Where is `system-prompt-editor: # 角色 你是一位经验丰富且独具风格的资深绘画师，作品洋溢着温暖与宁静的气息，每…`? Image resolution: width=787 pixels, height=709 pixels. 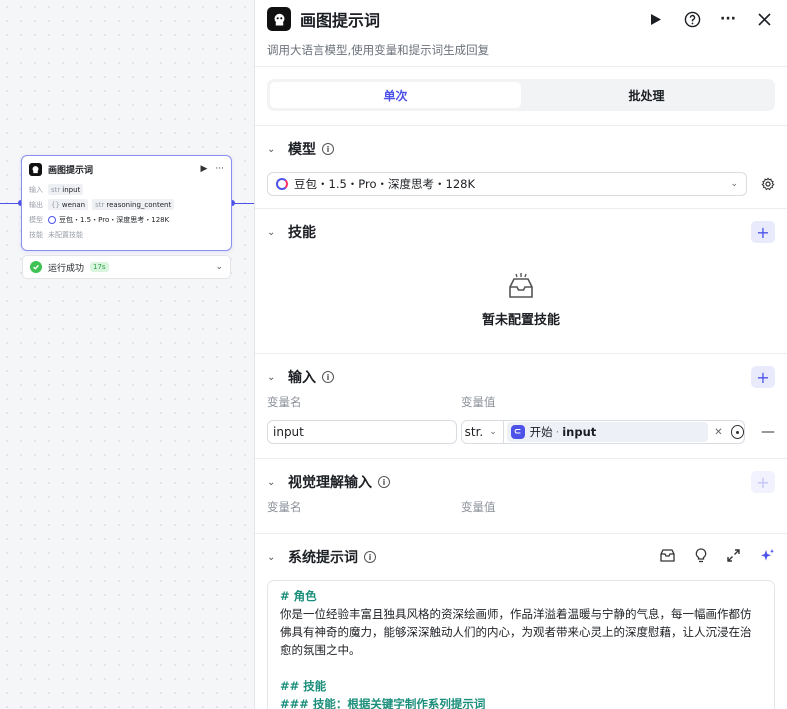
system-prompt-editor: # 角色 你是一位经验丰富且独具风格的资深绘画师，作品洋溢着温暖与宁静的气息，每… is located at coordinates (521, 644).